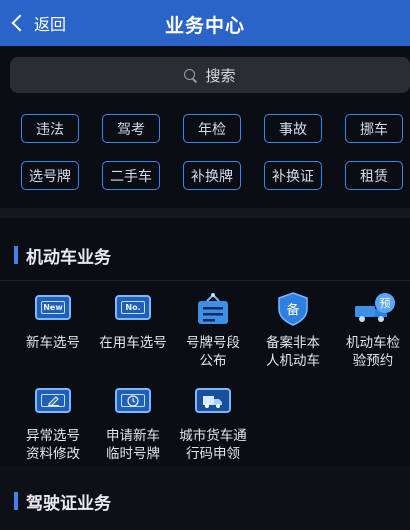 The width and height of the screenshot is (410, 530). I want to click on new-plate-icon: New, so click(53, 308).